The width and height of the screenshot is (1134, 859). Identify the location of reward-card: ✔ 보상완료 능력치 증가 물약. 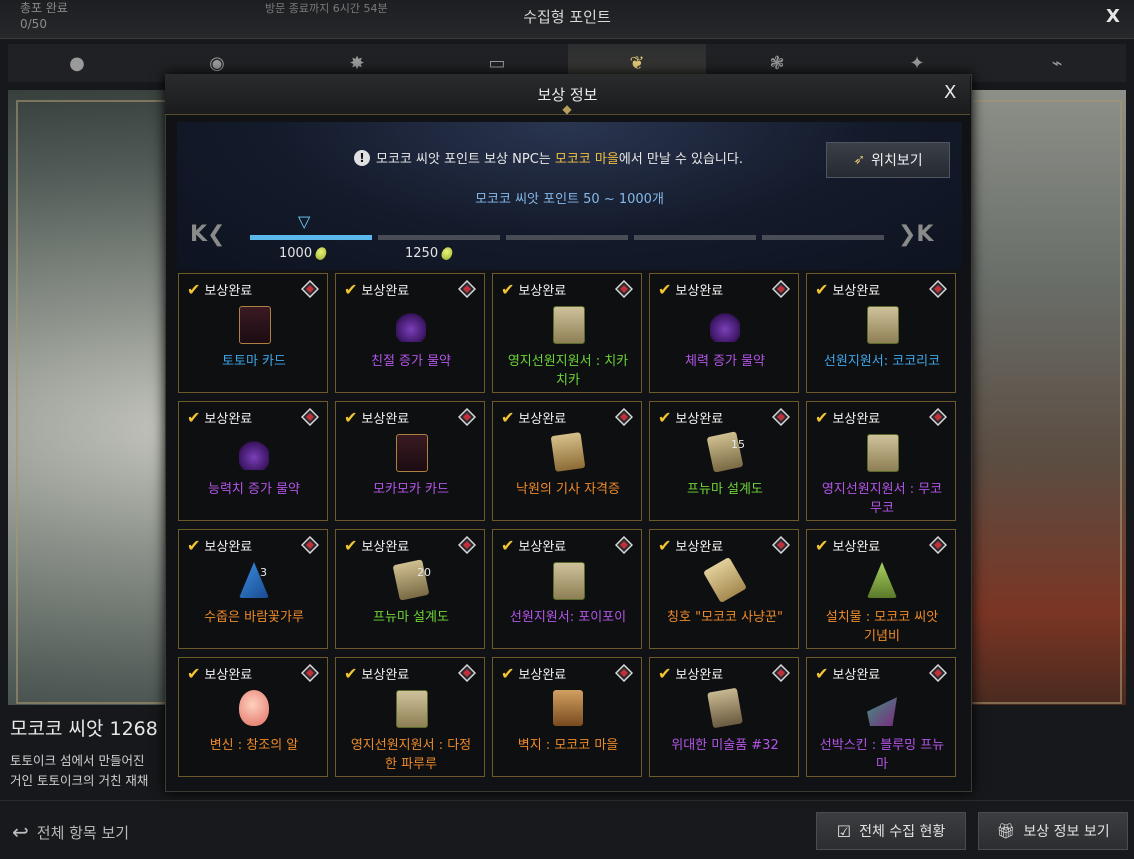
(253, 461).